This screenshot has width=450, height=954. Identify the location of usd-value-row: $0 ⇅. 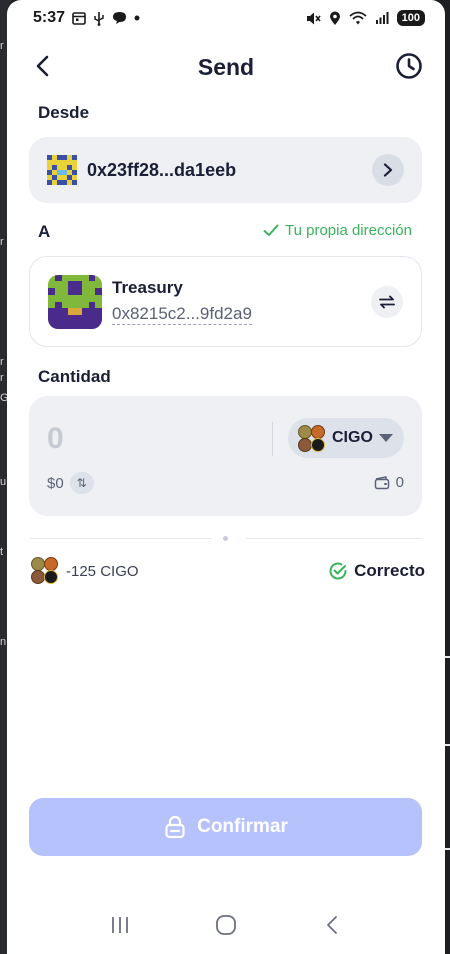
(70, 483).